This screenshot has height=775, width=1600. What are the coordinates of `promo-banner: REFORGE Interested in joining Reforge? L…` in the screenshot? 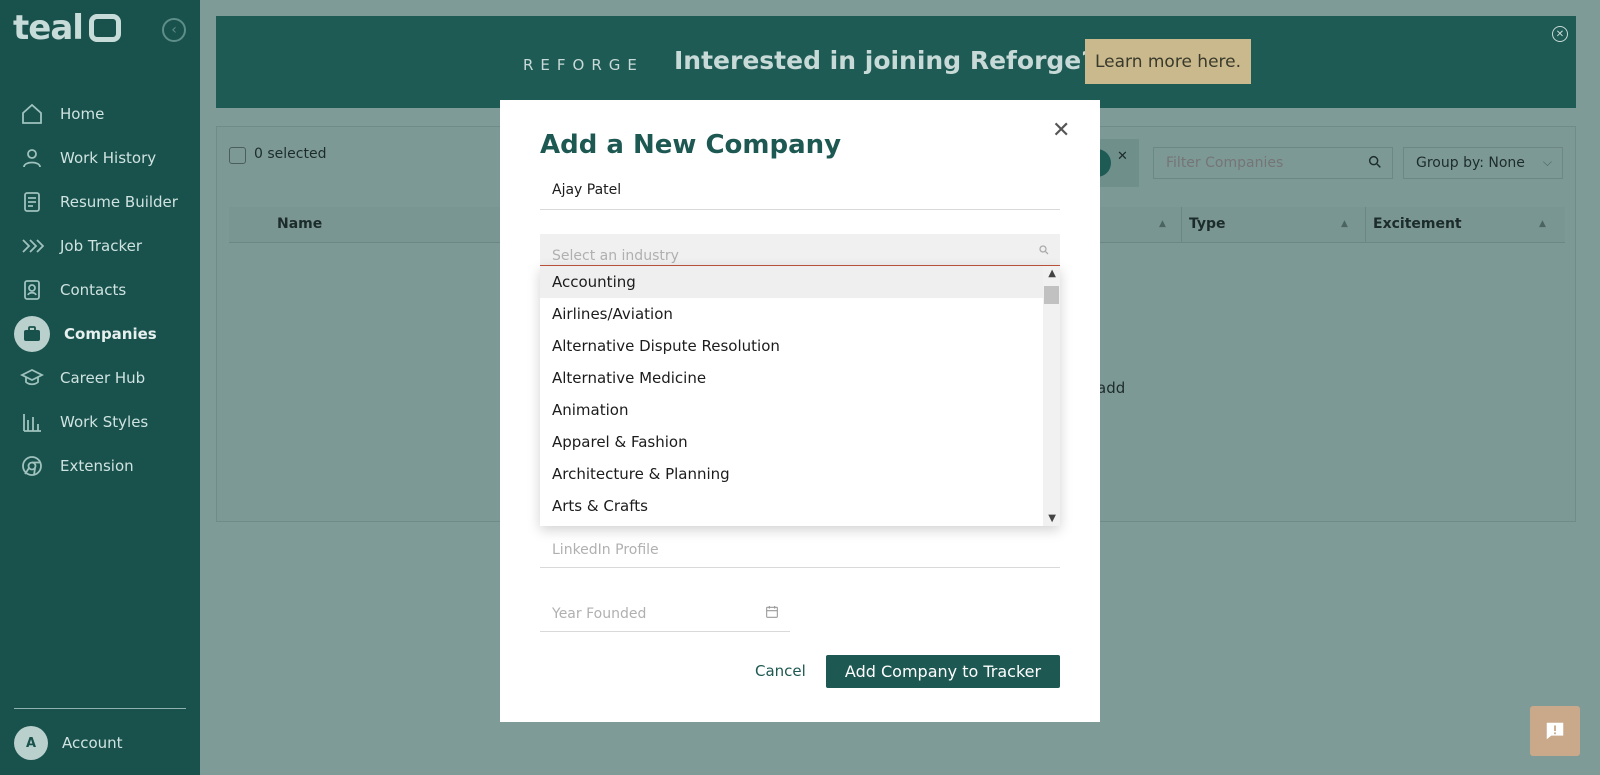 It's located at (896, 62).